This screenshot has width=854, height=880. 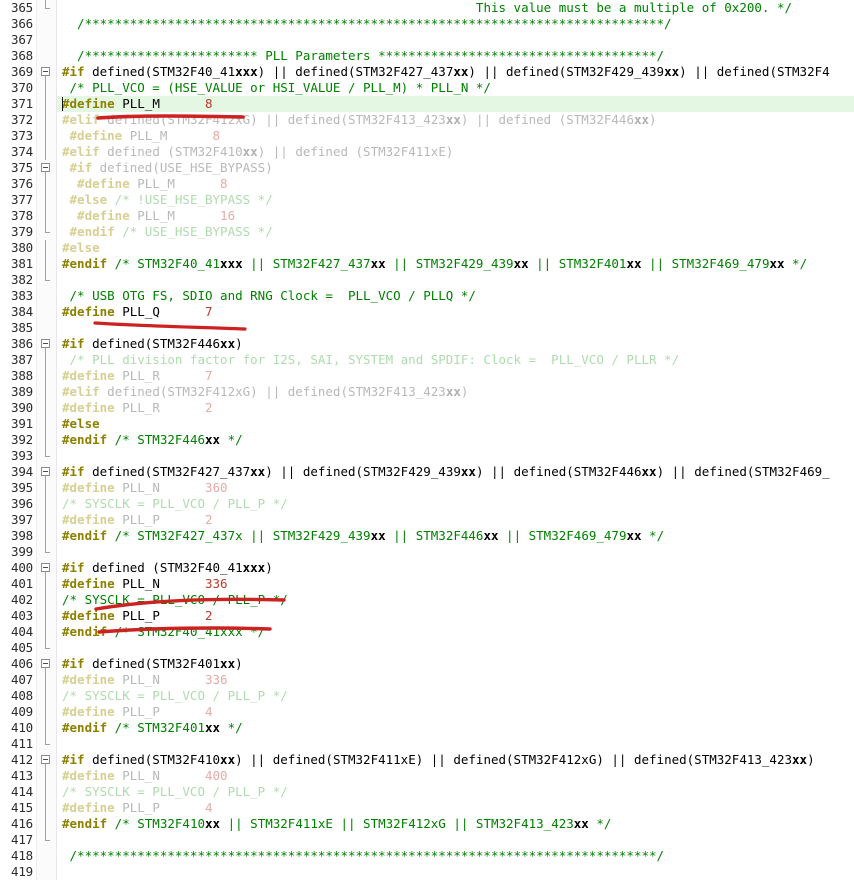 I want to click on line-number: 387, so click(x=18, y=360).